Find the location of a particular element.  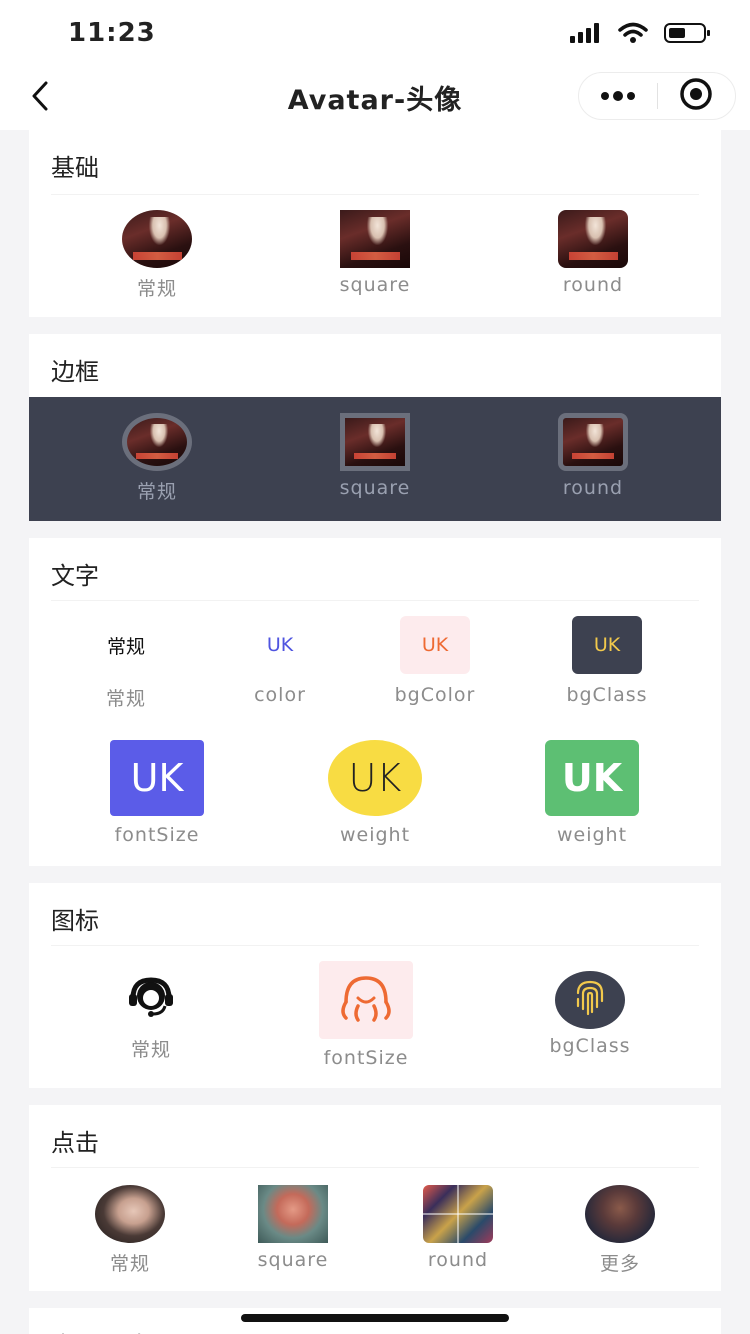

avatar-label: 更多 is located at coordinates (619, 1264).